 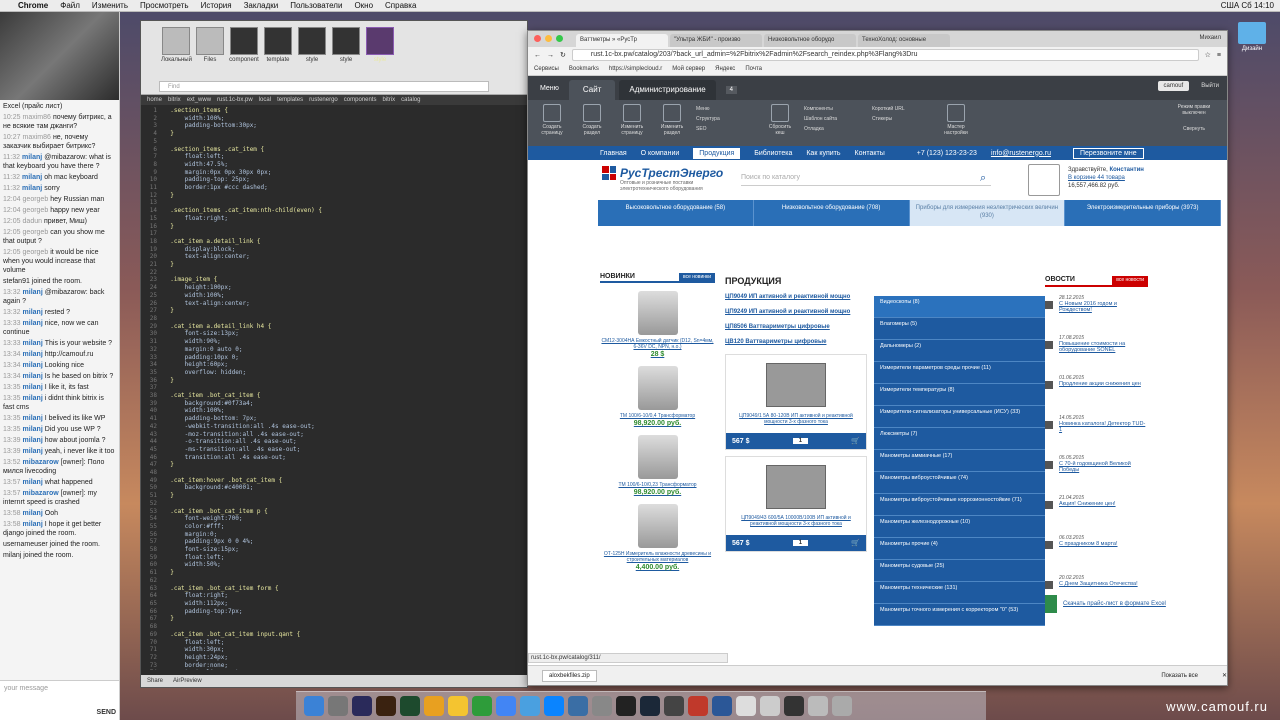 I want to click on nav-home: Главная, so click(x=613, y=153).